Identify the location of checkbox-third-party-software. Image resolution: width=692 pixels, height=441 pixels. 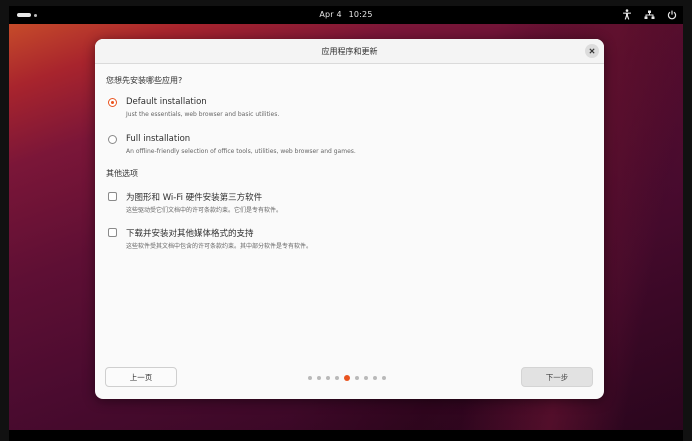
(112, 196).